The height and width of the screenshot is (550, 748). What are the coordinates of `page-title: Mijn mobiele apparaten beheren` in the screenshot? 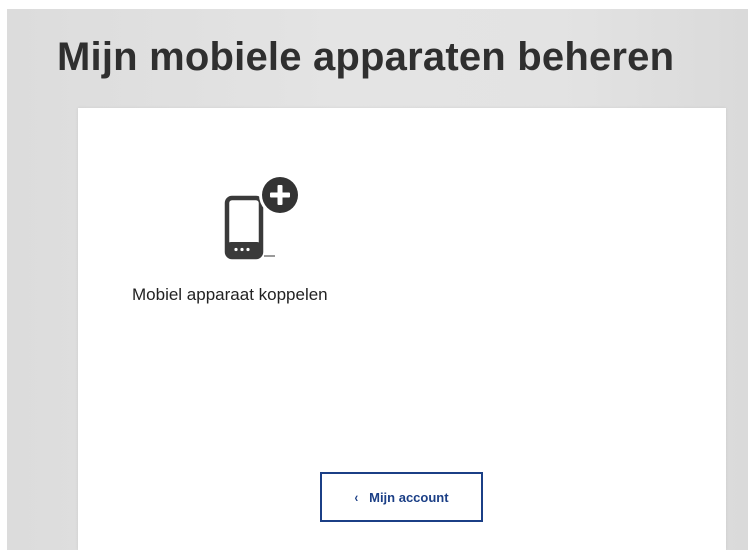 It's located at (366, 57).